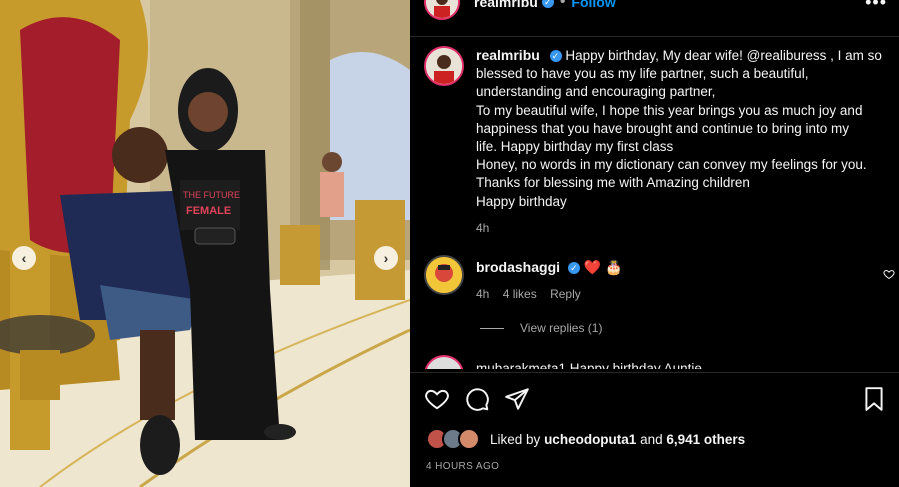 The height and width of the screenshot is (487, 899). I want to click on liker-avatar, so click(469, 439).